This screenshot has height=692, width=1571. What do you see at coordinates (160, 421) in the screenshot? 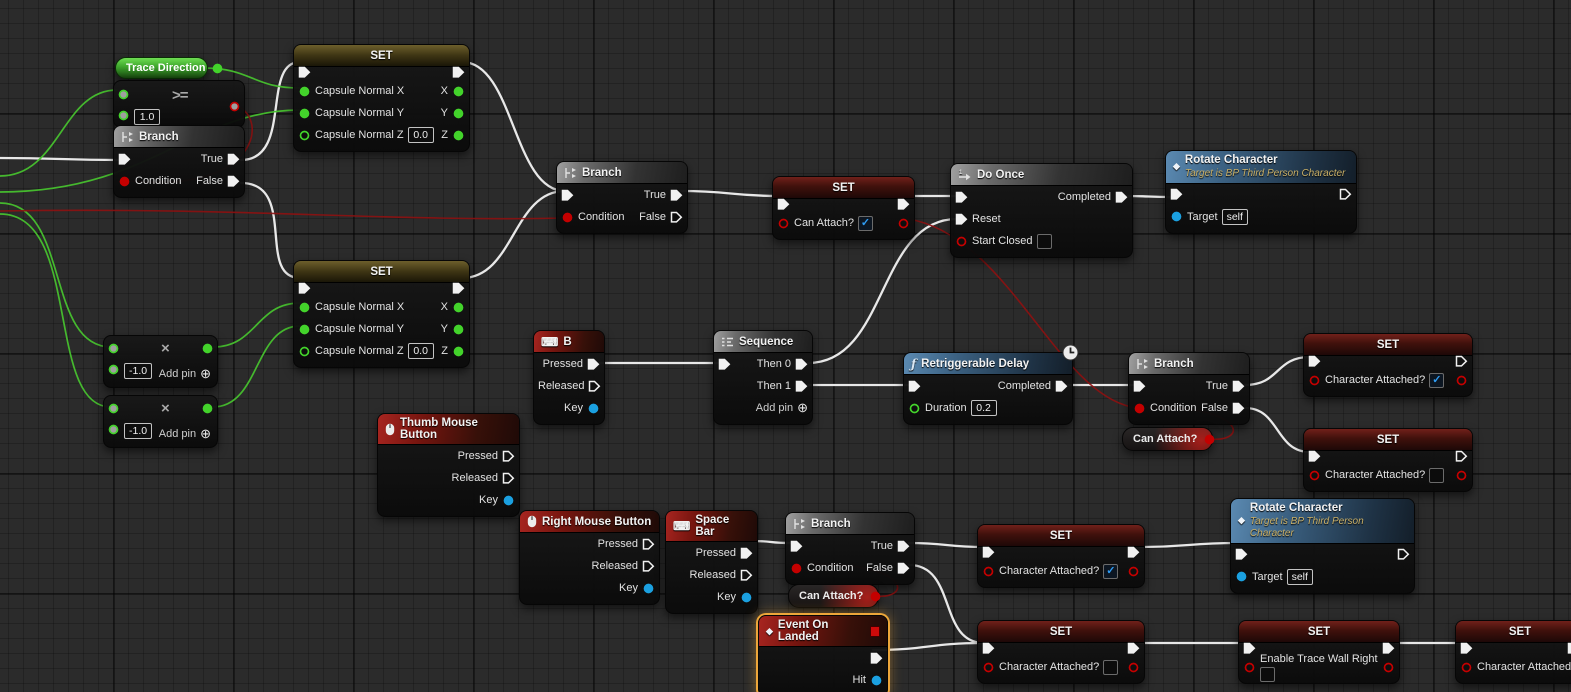
I see `node-multiply-2: -1.0 × Add pin ⊕` at bounding box center [160, 421].